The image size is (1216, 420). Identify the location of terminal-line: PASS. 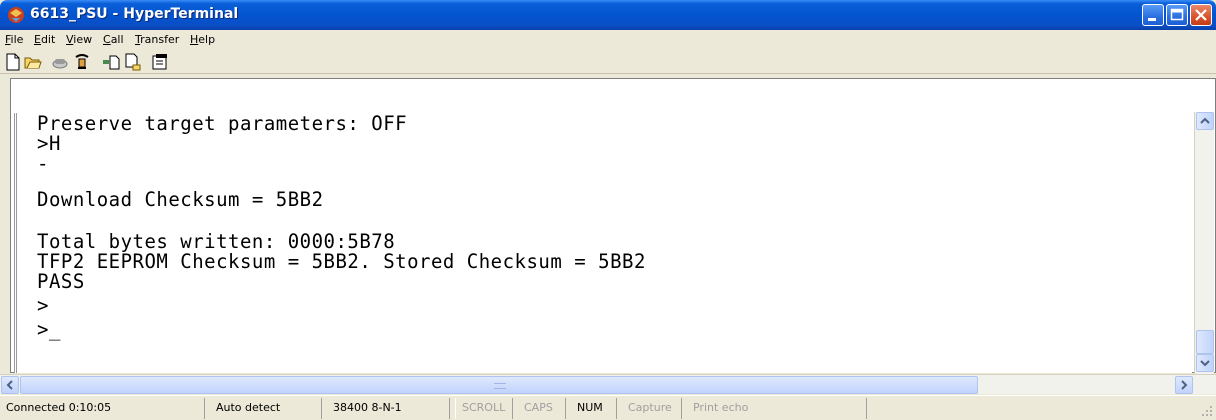
(61, 281).